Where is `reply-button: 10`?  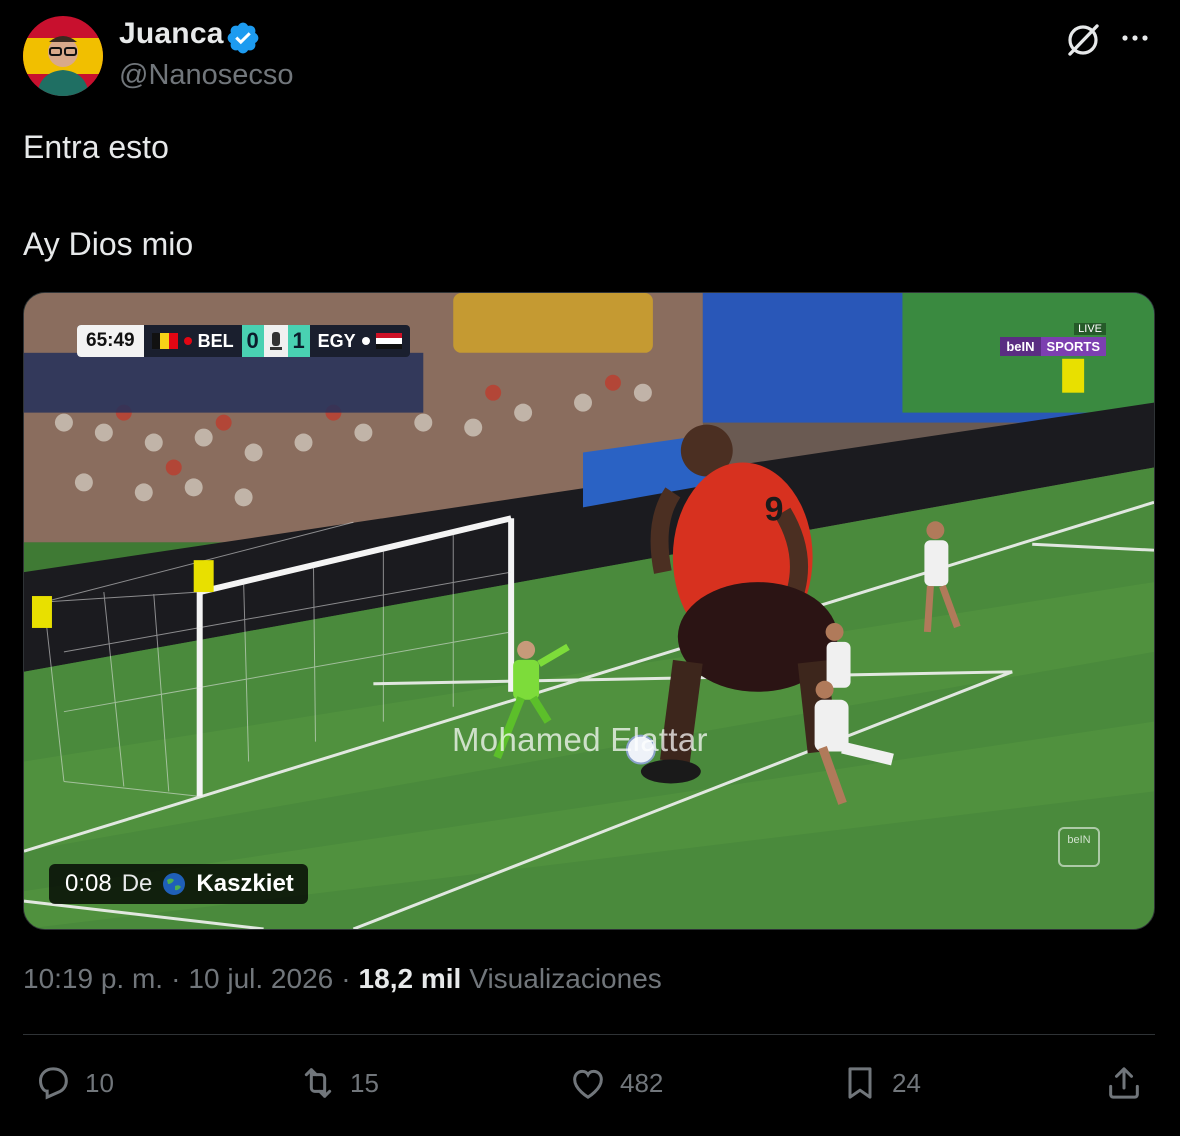
reply-button: 10 is located at coordinates (73, 1083).